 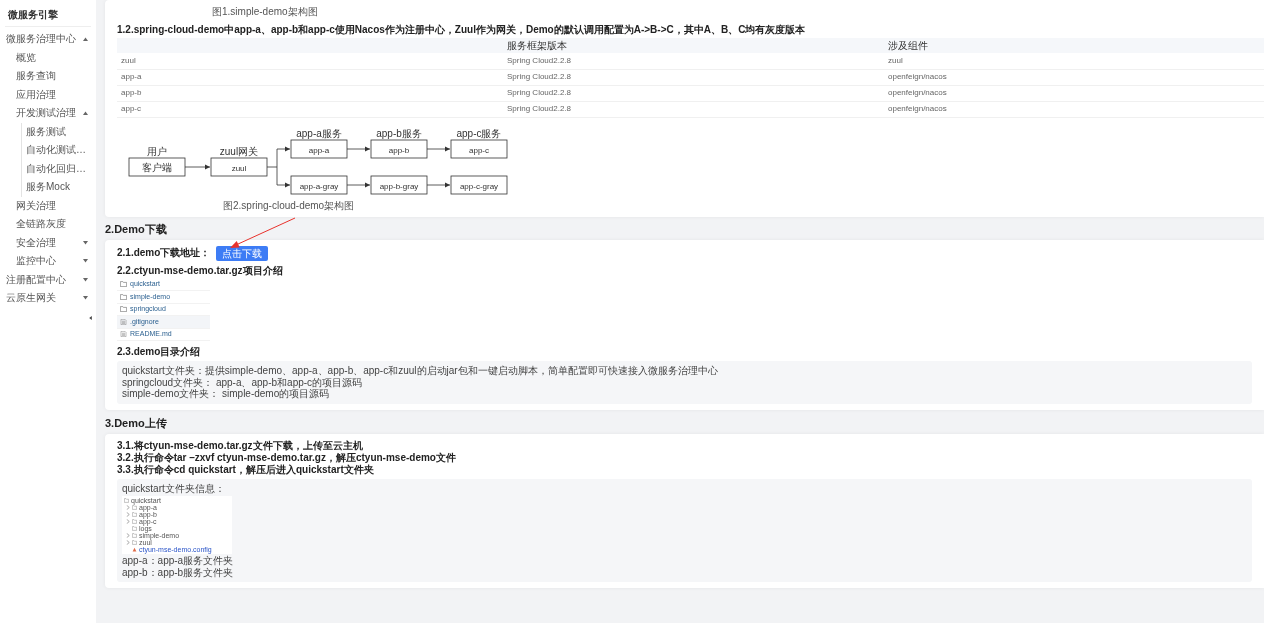 I want to click on sidebar-item: 应用治理, so click(x=48, y=94).